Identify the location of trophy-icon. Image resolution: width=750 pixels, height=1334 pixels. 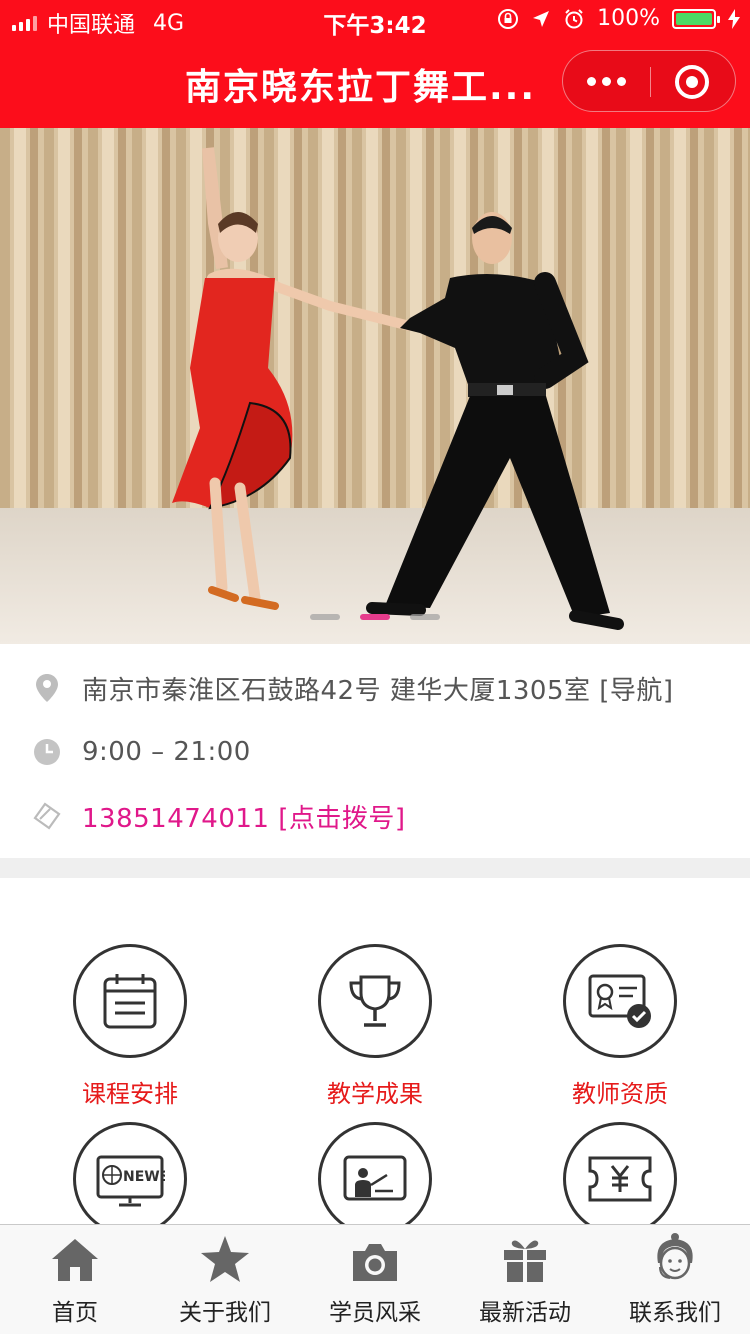
(375, 1001).